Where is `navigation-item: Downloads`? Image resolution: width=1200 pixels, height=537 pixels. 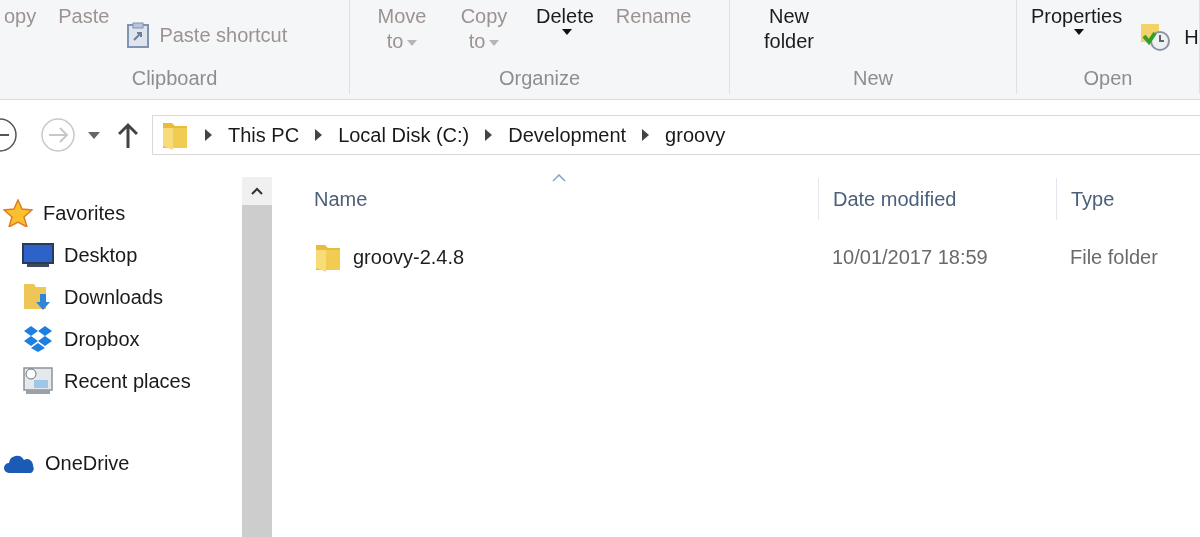
navigation-item: Downloads is located at coordinates (121, 297).